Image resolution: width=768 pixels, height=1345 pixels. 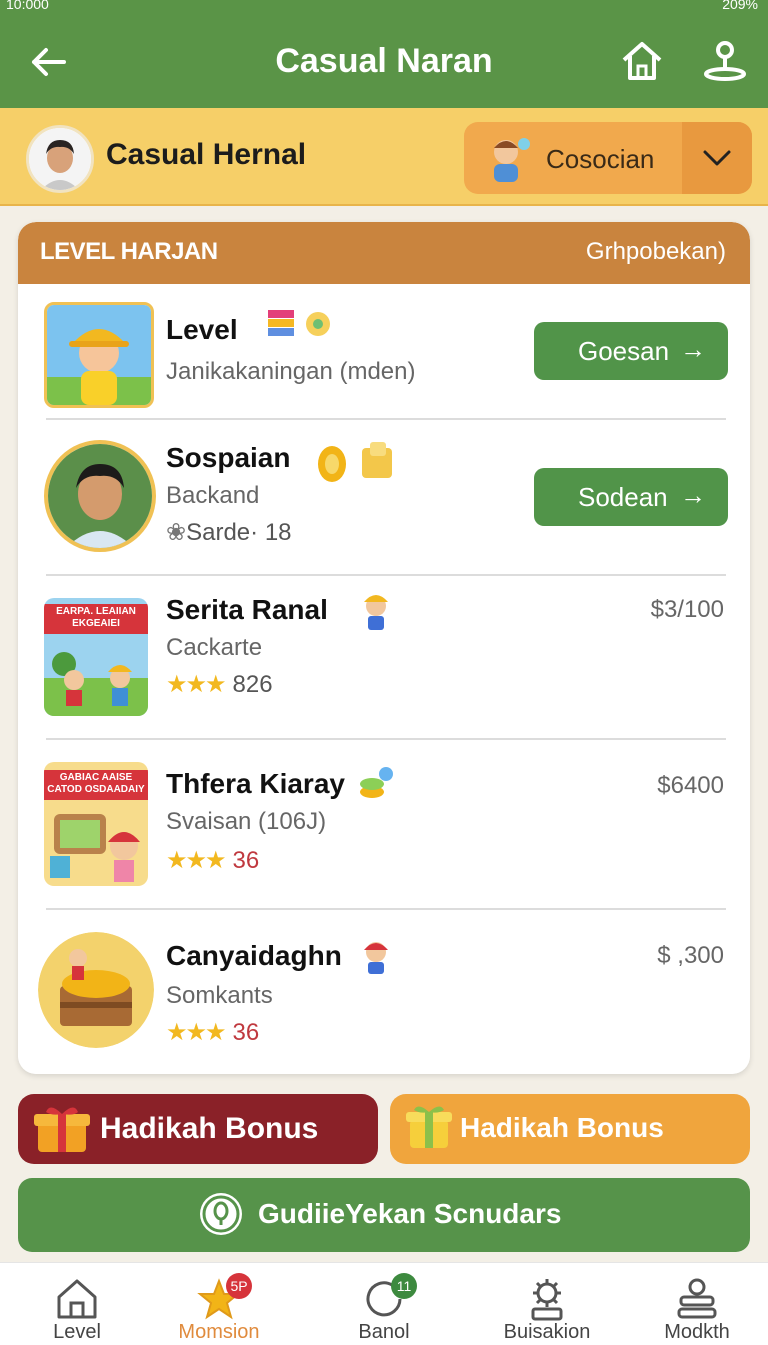 What do you see at coordinates (96, 657) in the screenshot?
I see `game-thumbnail: EARPA. LEAIIAN EKGEAIEI` at bounding box center [96, 657].